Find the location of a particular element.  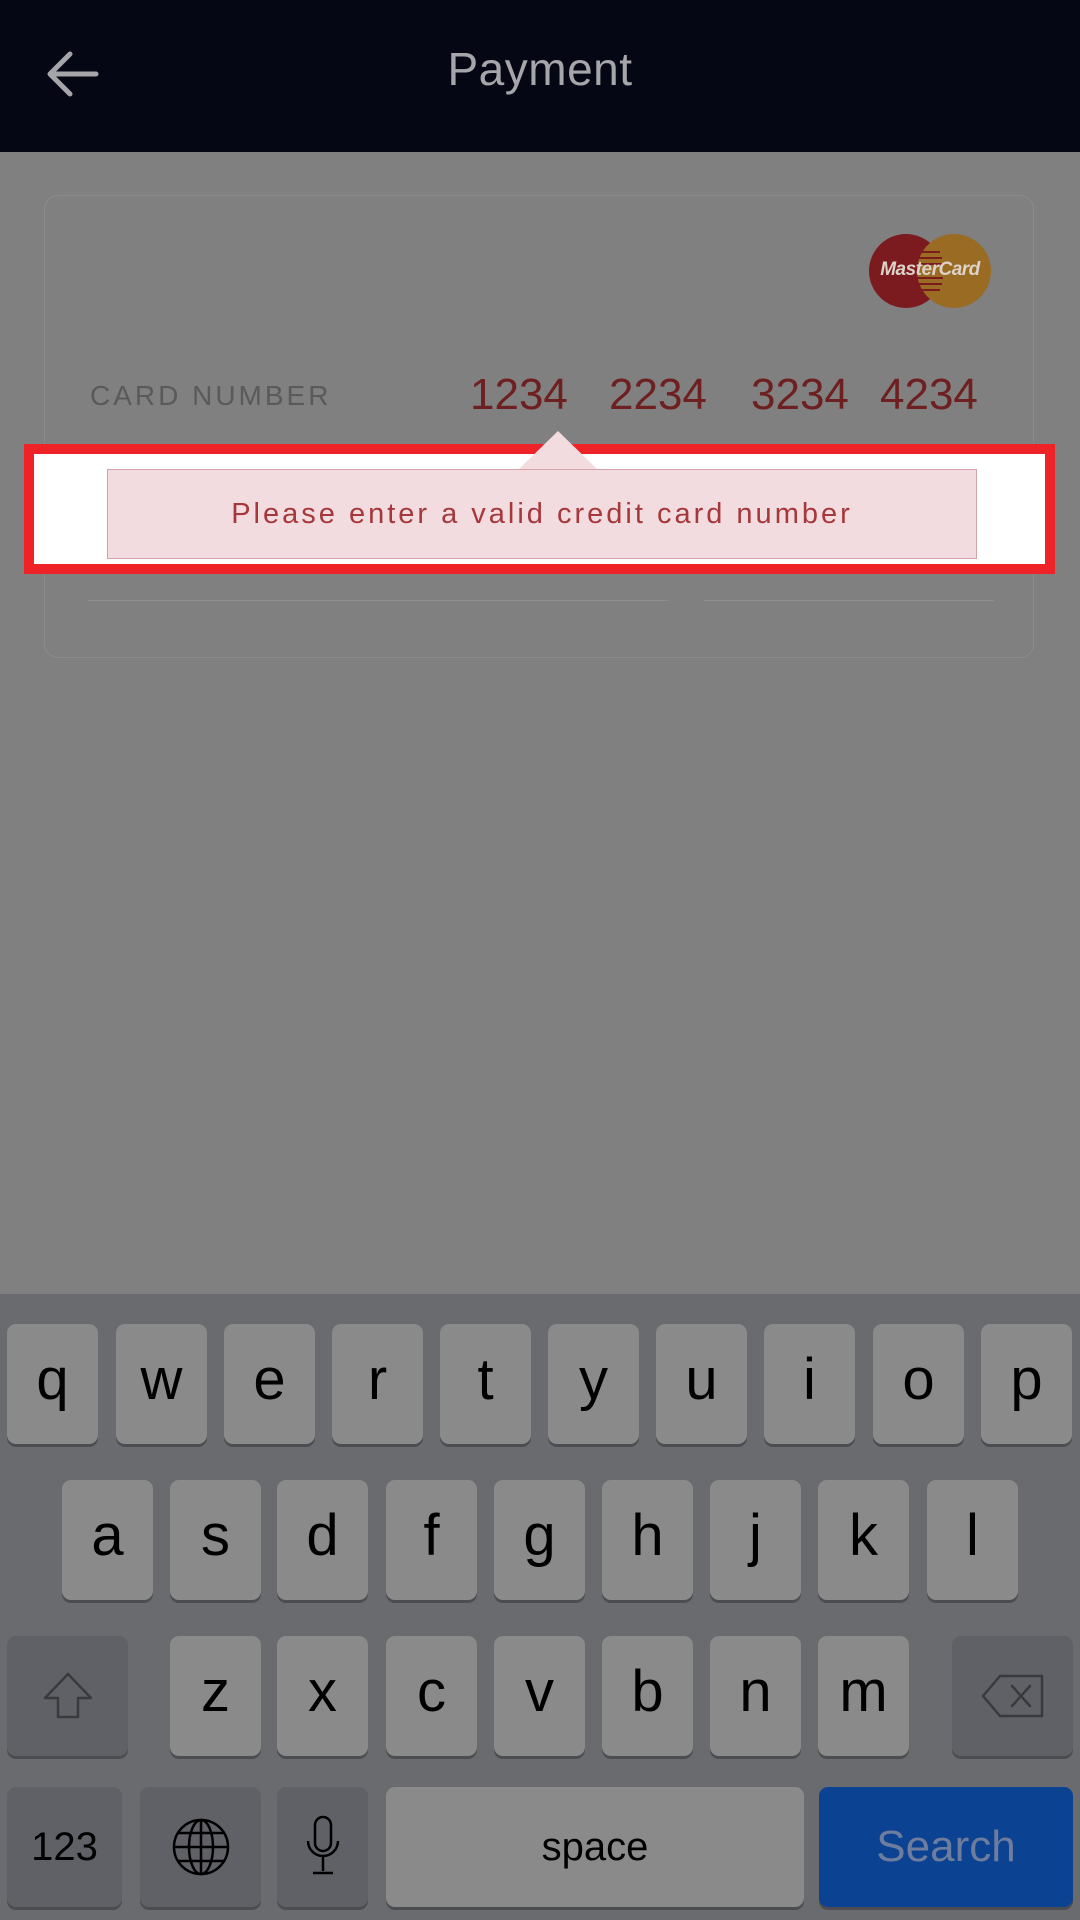

key-d: d is located at coordinates (322, 1540).